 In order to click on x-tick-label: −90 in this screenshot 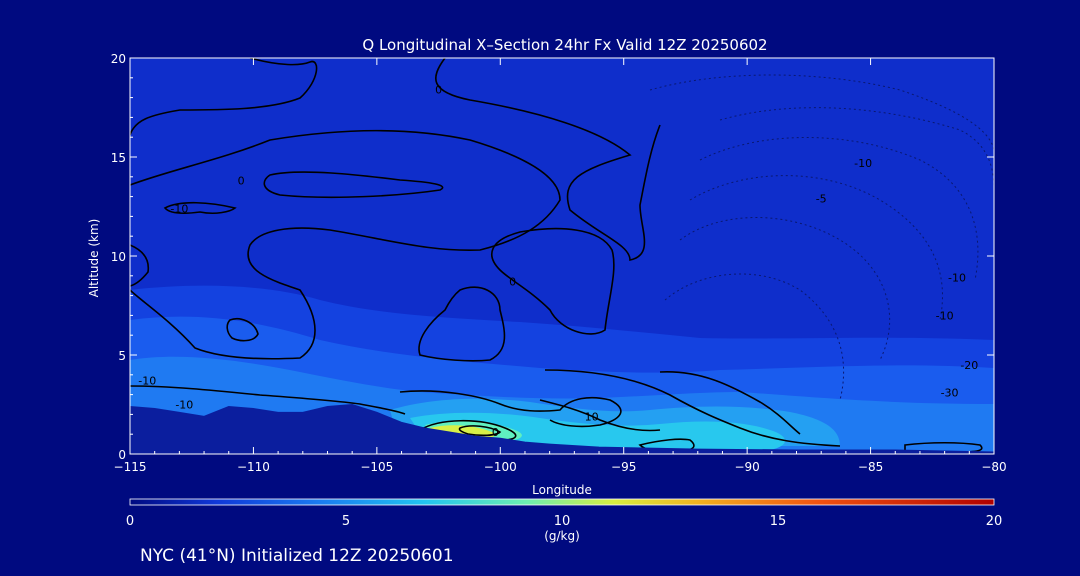, I will do `click(746, 467)`.